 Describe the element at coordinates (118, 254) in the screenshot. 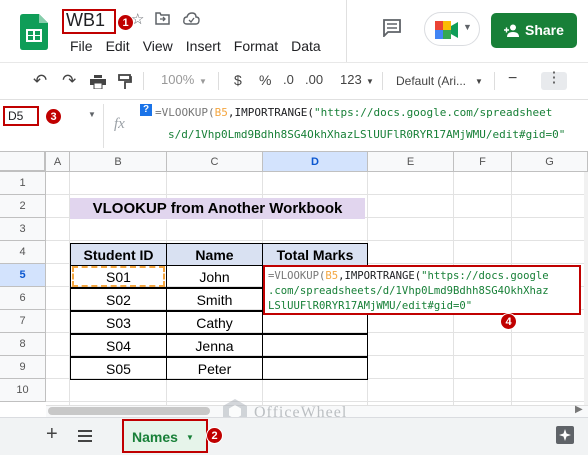

I see `table-header-student-id: Student ID` at that location.